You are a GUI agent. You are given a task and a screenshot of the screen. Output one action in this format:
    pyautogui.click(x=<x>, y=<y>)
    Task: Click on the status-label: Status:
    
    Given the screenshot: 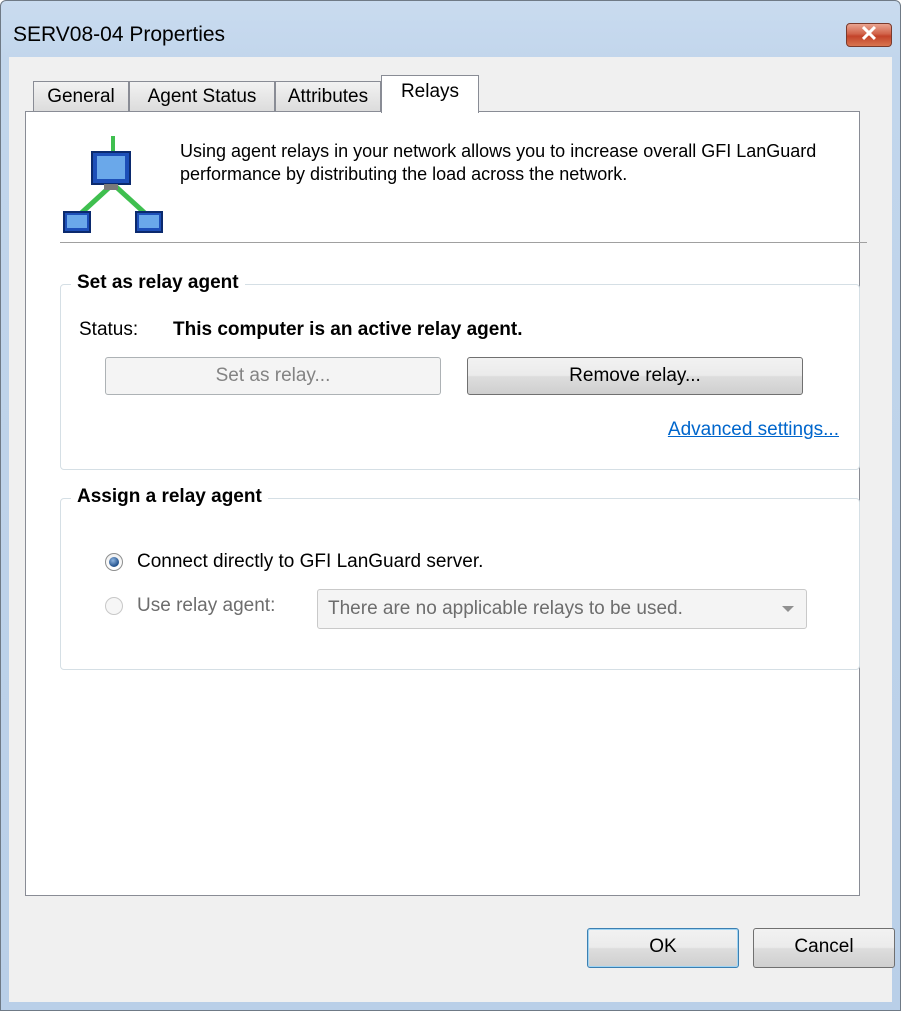 What is the action you would take?
    pyautogui.click(x=109, y=329)
    